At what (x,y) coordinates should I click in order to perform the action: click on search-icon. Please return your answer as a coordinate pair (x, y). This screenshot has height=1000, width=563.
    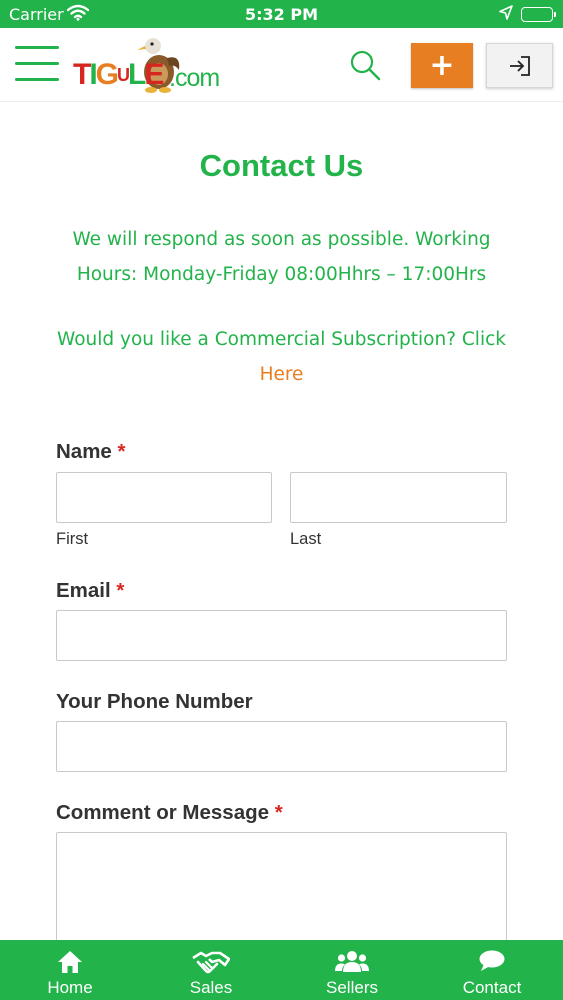
    Looking at the image, I should click on (365, 65).